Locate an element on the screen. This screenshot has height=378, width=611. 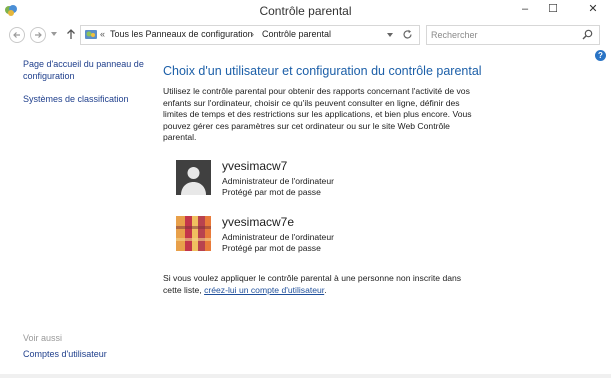
breadcrumb-parental-controls: Contrôle parental is located at coordinates (296, 34).